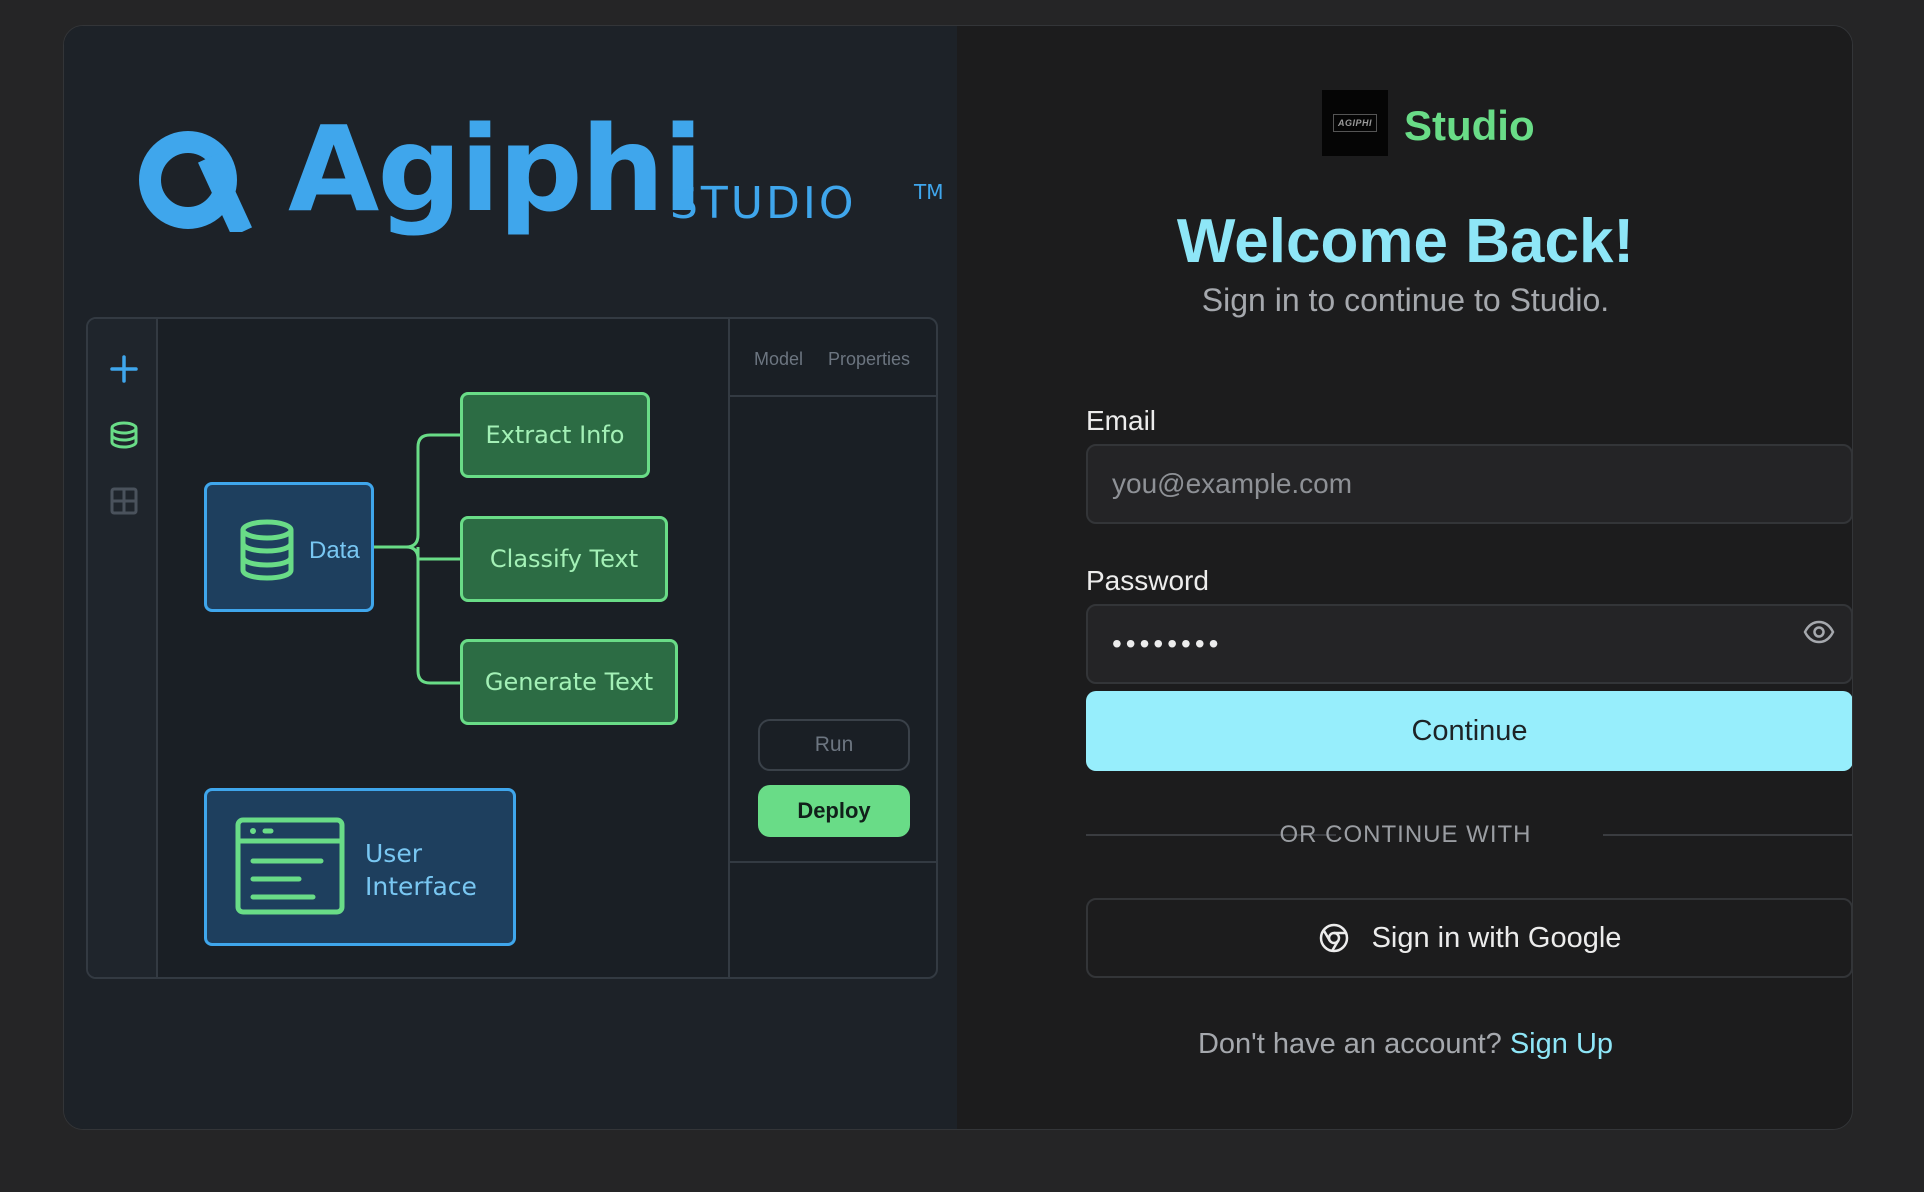  Describe the element at coordinates (1469, 125) in the screenshot. I see `brand-name: Studio` at that location.